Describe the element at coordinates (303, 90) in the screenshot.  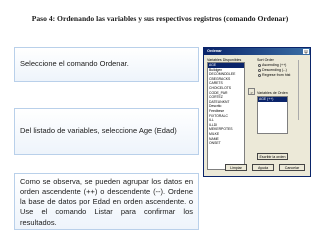
I see `divider` at that location.